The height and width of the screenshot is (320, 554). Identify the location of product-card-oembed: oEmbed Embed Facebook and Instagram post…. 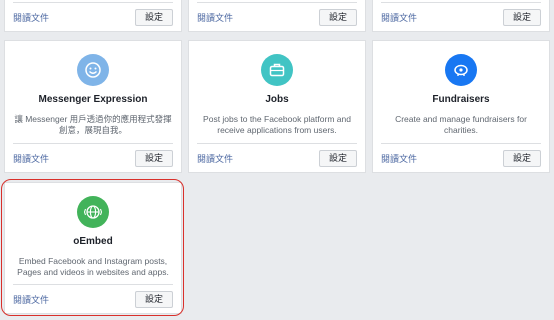
(93, 248).